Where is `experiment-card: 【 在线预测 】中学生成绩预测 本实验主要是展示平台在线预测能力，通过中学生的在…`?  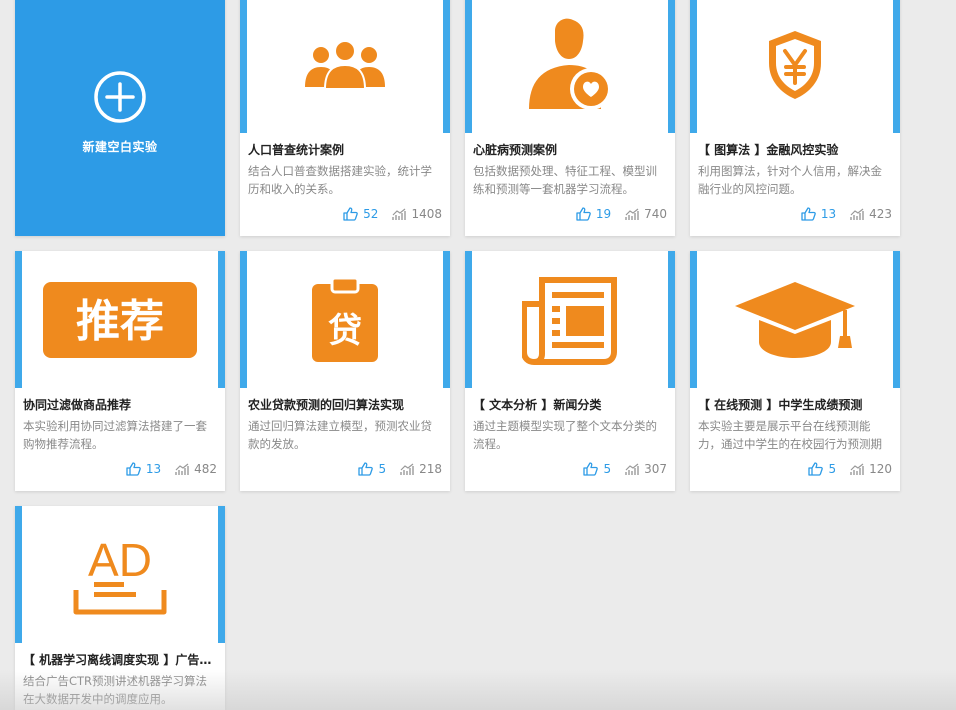 experiment-card: 【 在线预测 】中学生成绩预测 本实验主要是展示平台在线预测能力，通过中学生的在… is located at coordinates (795, 371).